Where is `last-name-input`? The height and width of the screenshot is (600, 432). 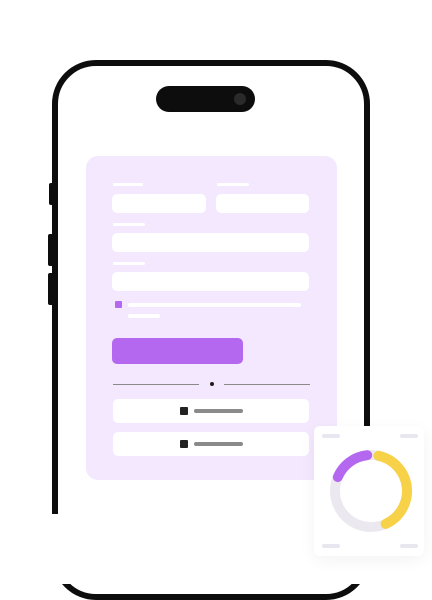 last-name-input is located at coordinates (262, 203).